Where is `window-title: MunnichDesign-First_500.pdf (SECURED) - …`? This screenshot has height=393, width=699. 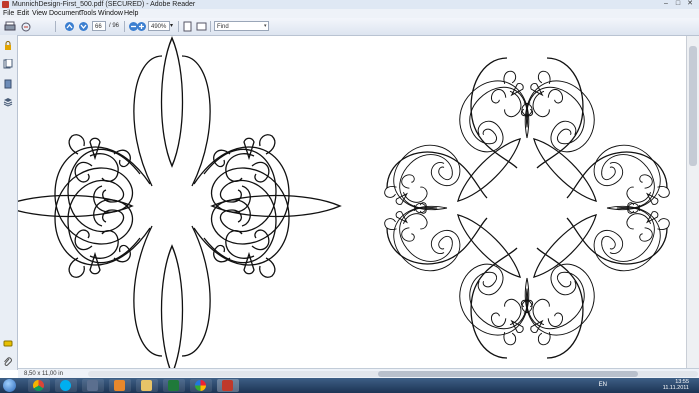
window-title: MunnichDesign-First_500.pdf (SECURED) - … is located at coordinates (104, 4).